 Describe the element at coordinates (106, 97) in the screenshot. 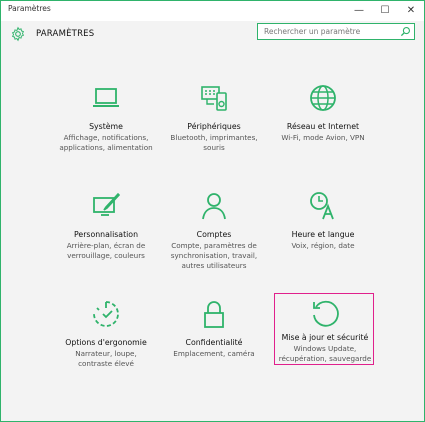

I see `laptop-icon` at that location.